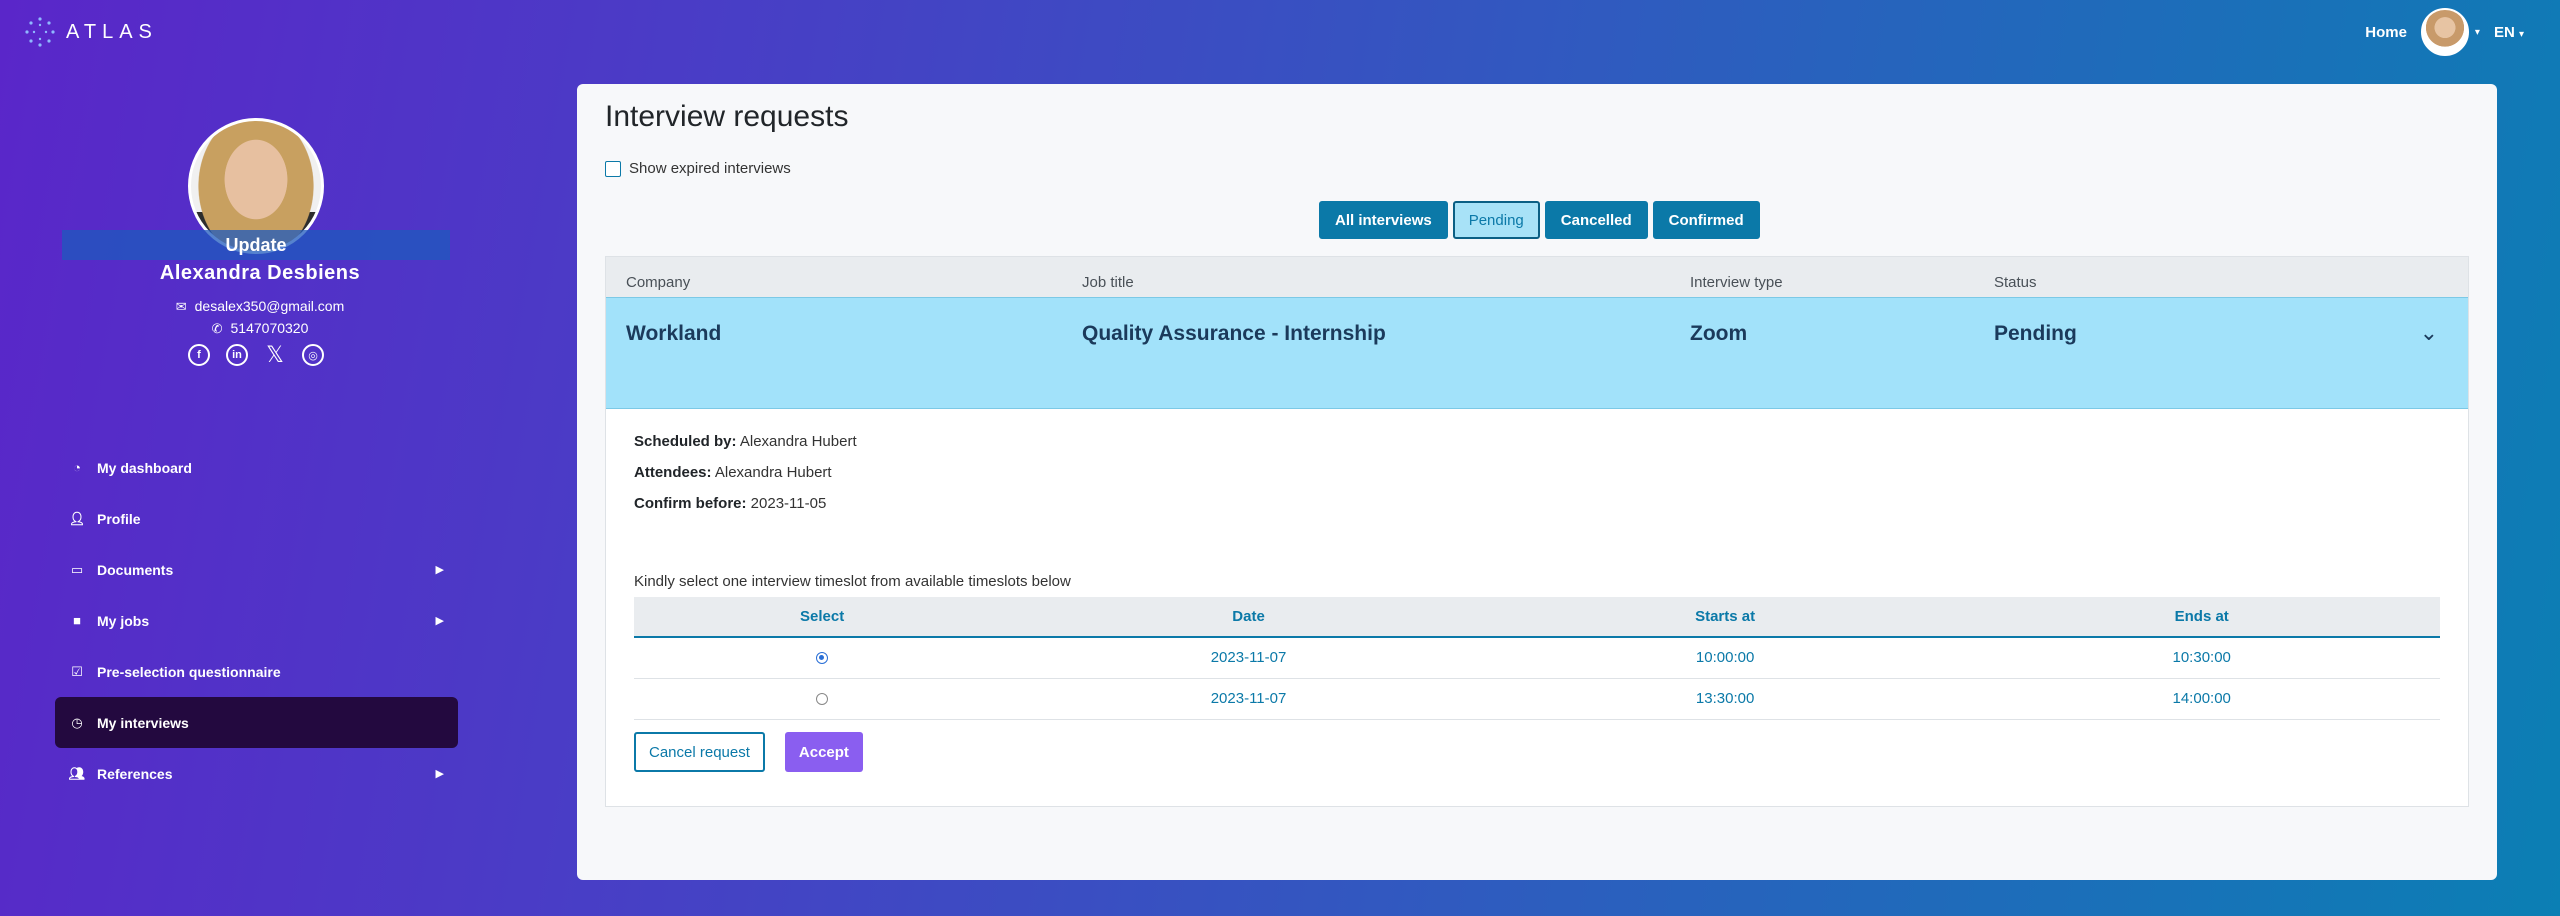  I want to click on scheduled-by-line: Scheduled by: Alexandra Hubert, so click(745, 441).